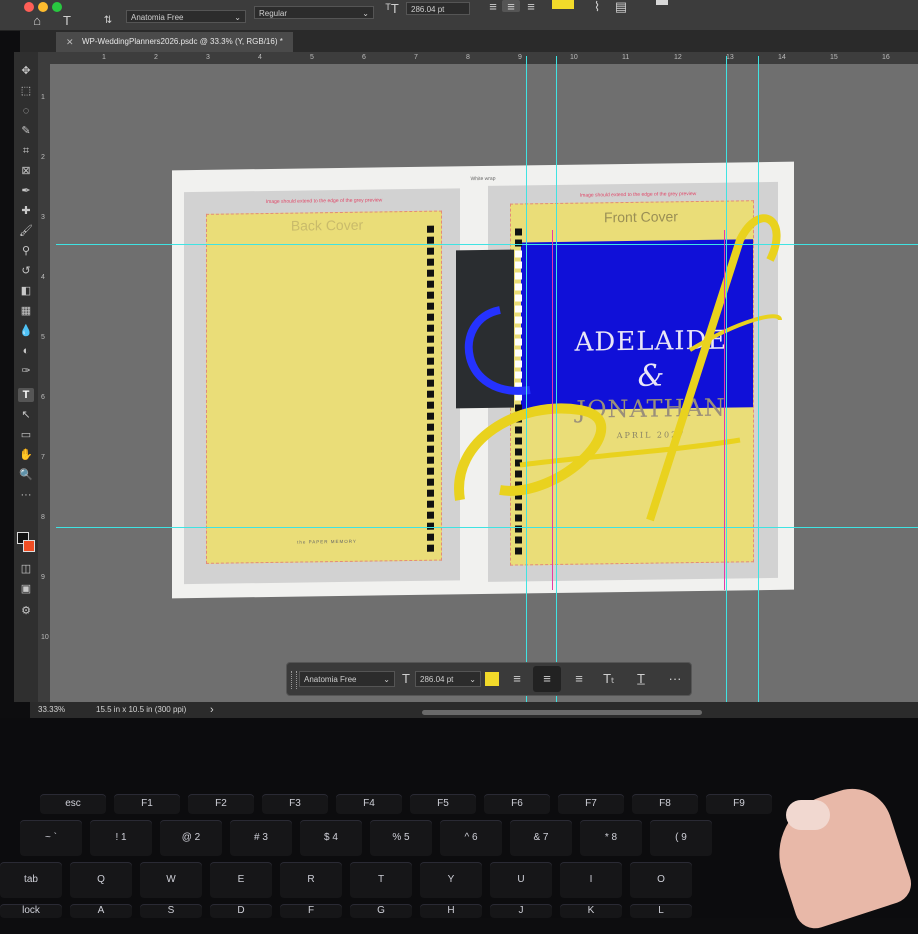  What do you see at coordinates (620, 370) in the screenshot?
I see `monogram-text-layer` at bounding box center [620, 370].